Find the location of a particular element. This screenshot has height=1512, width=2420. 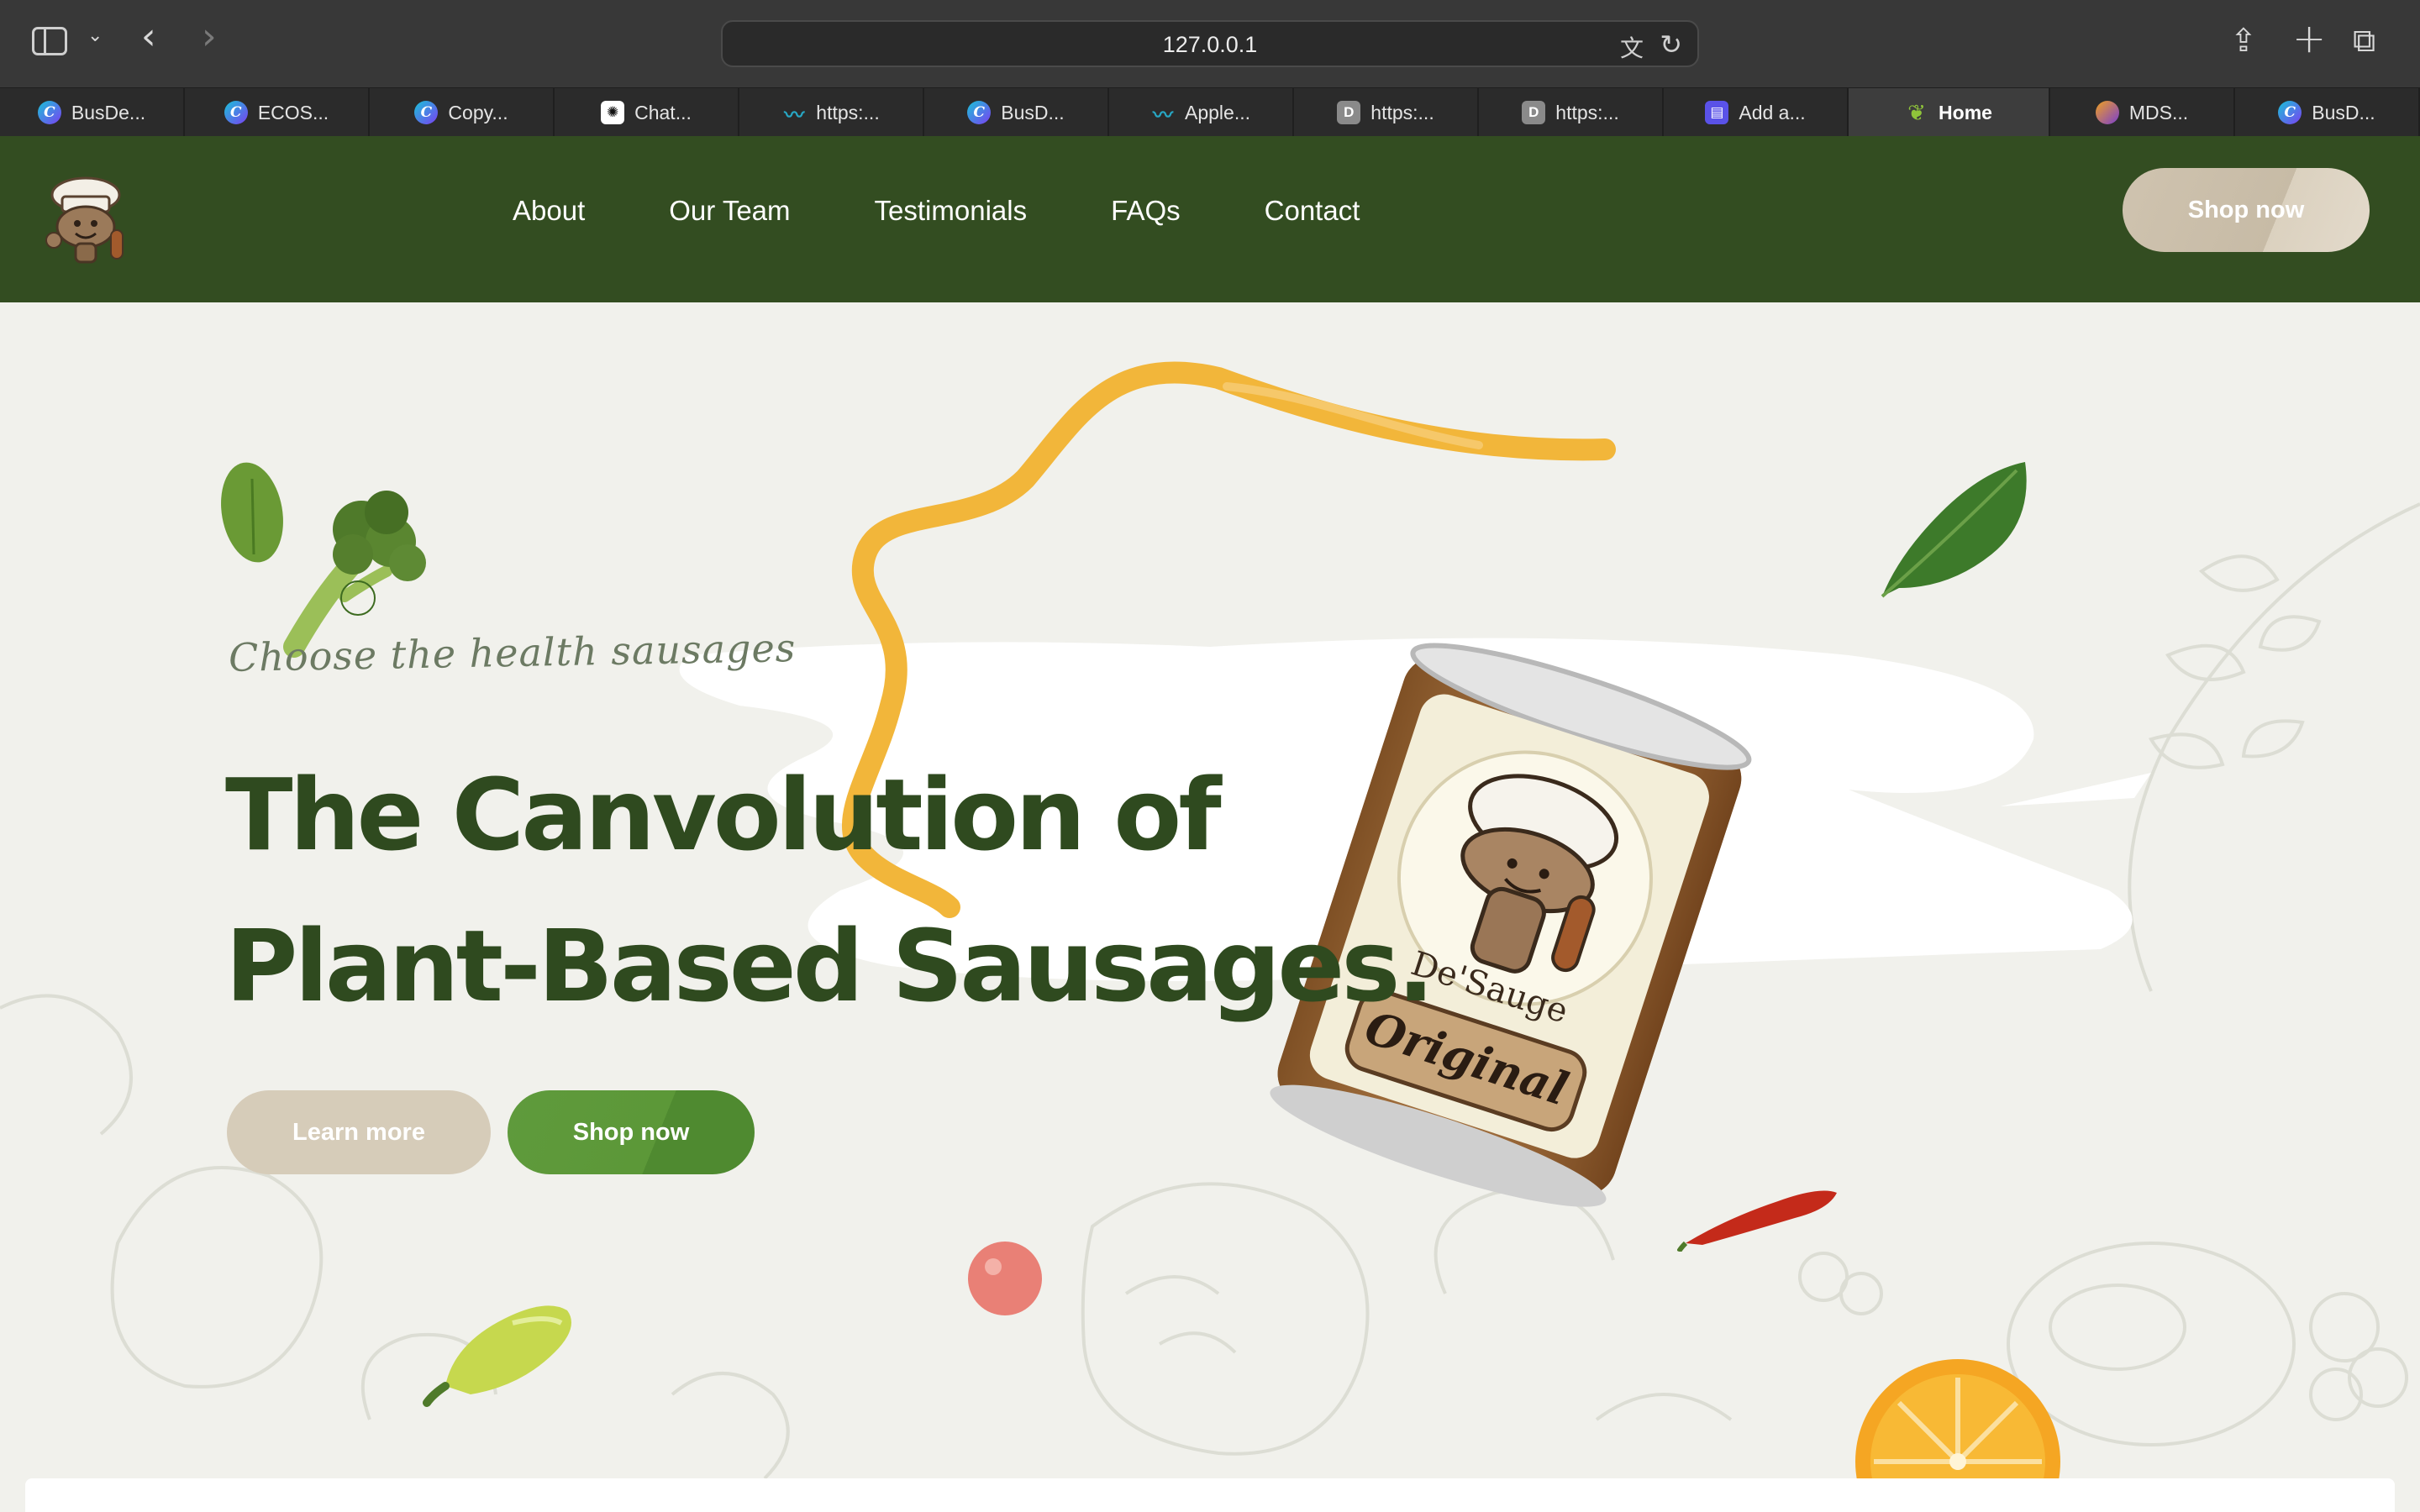

address-text: 127.0.0.1 is located at coordinates (1210, 45).